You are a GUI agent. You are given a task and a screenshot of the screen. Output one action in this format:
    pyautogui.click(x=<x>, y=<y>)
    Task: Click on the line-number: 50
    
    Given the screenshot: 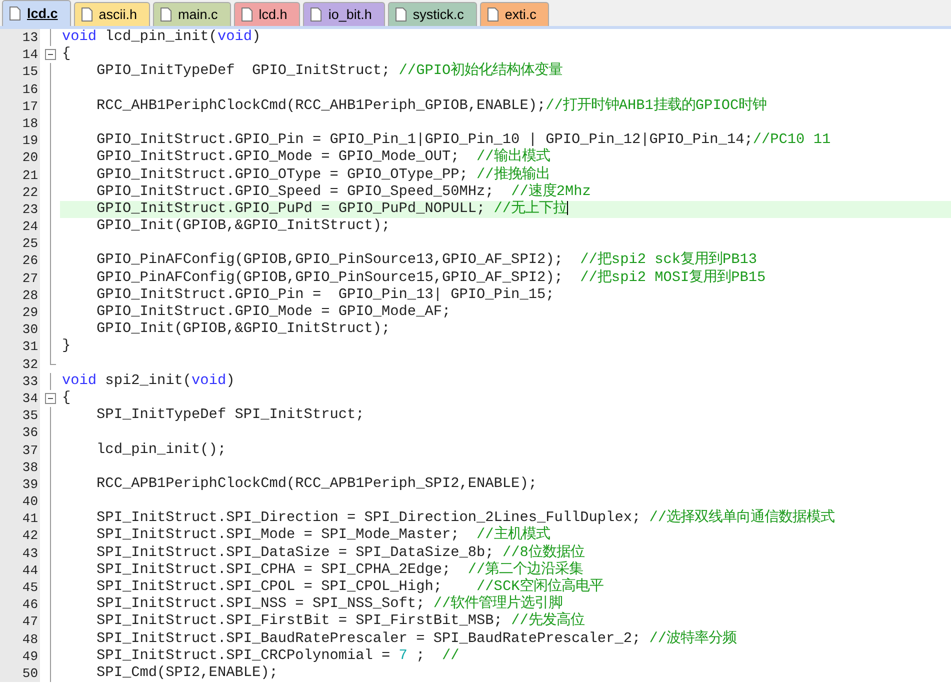 What is the action you would take?
    pyautogui.click(x=30, y=673)
    